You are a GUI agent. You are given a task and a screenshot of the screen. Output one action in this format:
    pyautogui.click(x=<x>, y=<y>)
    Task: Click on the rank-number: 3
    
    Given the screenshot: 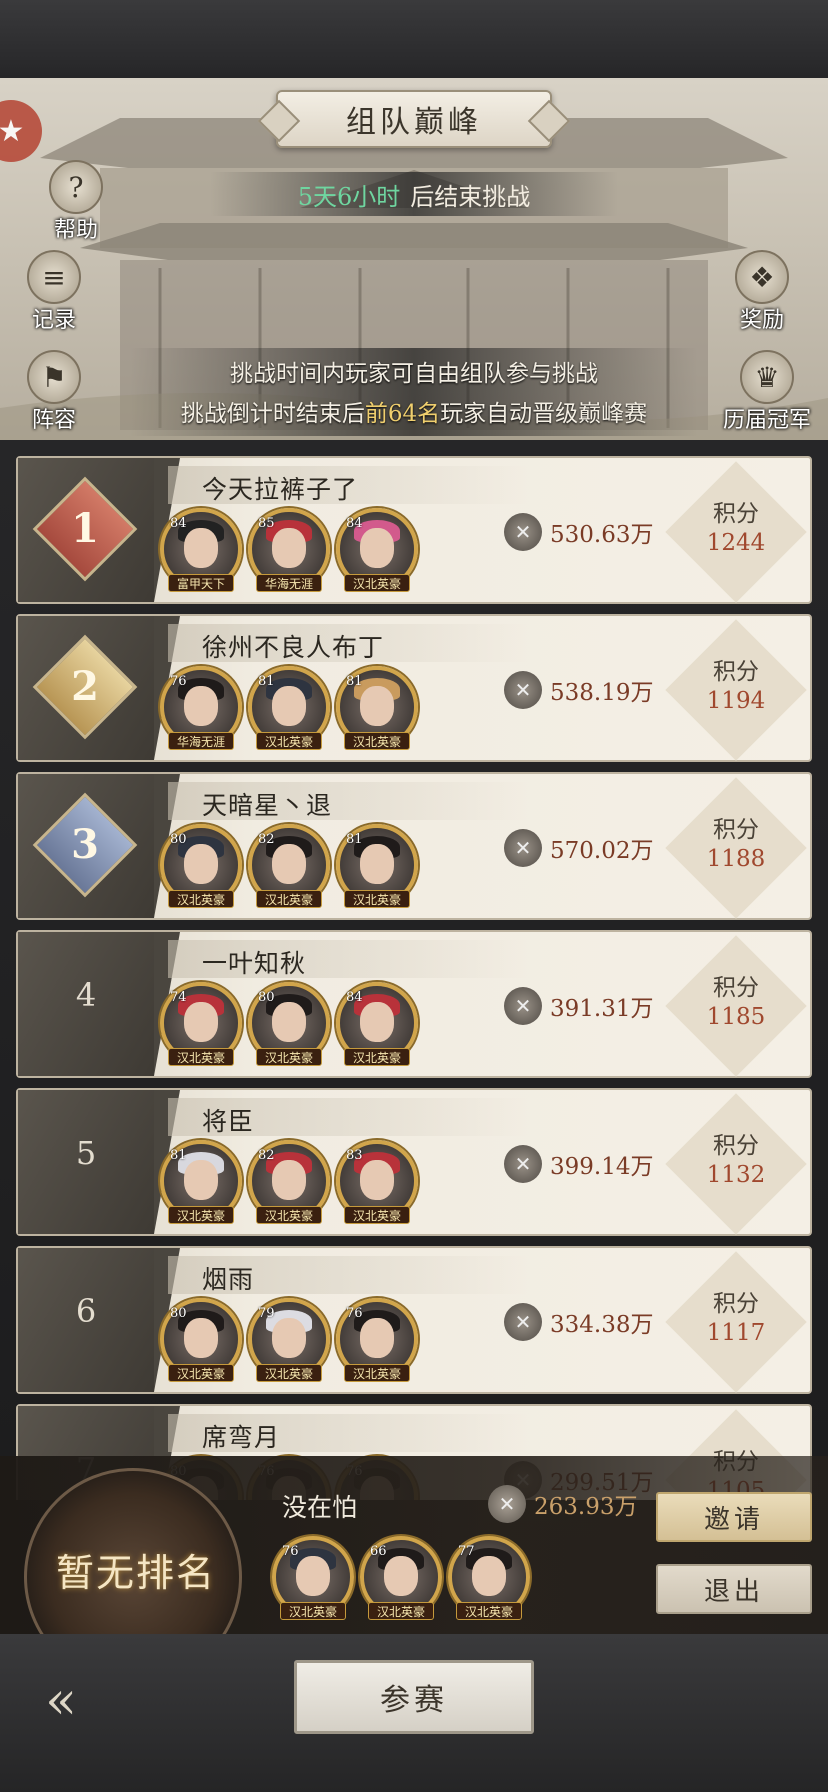 What is the action you would take?
    pyautogui.click(x=85, y=844)
    